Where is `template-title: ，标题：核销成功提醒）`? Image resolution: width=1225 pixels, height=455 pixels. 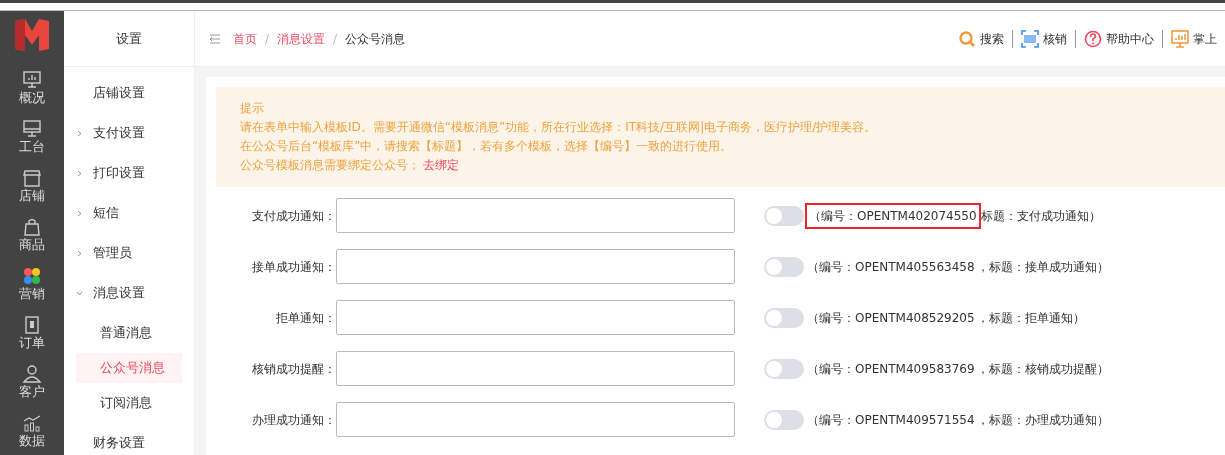
template-title: ，标题：核销成功提醒） is located at coordinates (1042, 369).